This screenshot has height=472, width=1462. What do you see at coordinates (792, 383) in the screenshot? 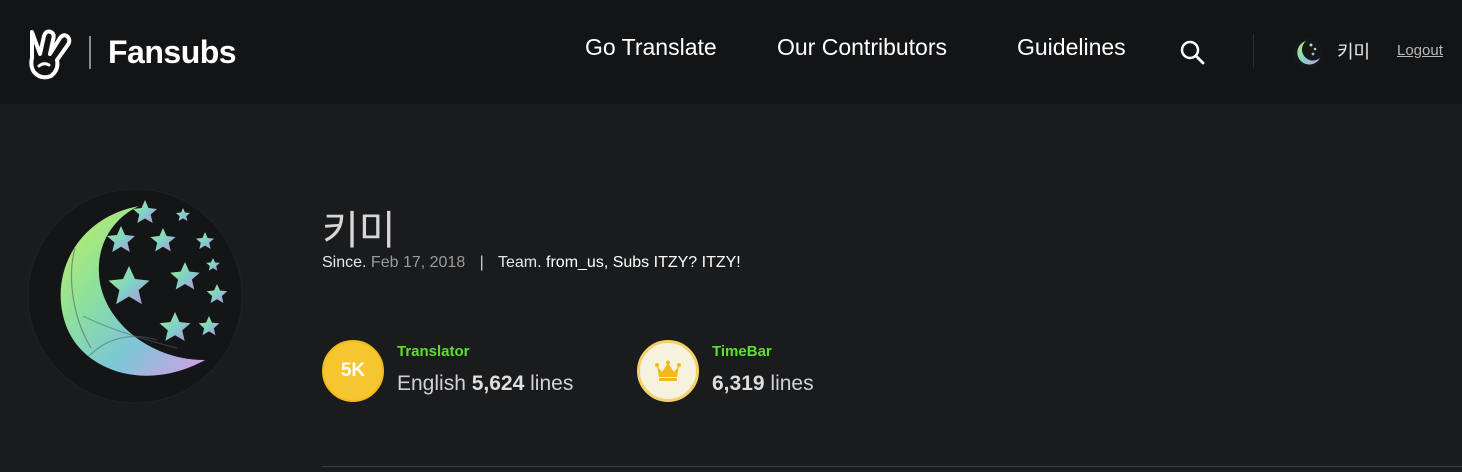
I see `timebar-unit: lines` at bounding box center [792, 383].